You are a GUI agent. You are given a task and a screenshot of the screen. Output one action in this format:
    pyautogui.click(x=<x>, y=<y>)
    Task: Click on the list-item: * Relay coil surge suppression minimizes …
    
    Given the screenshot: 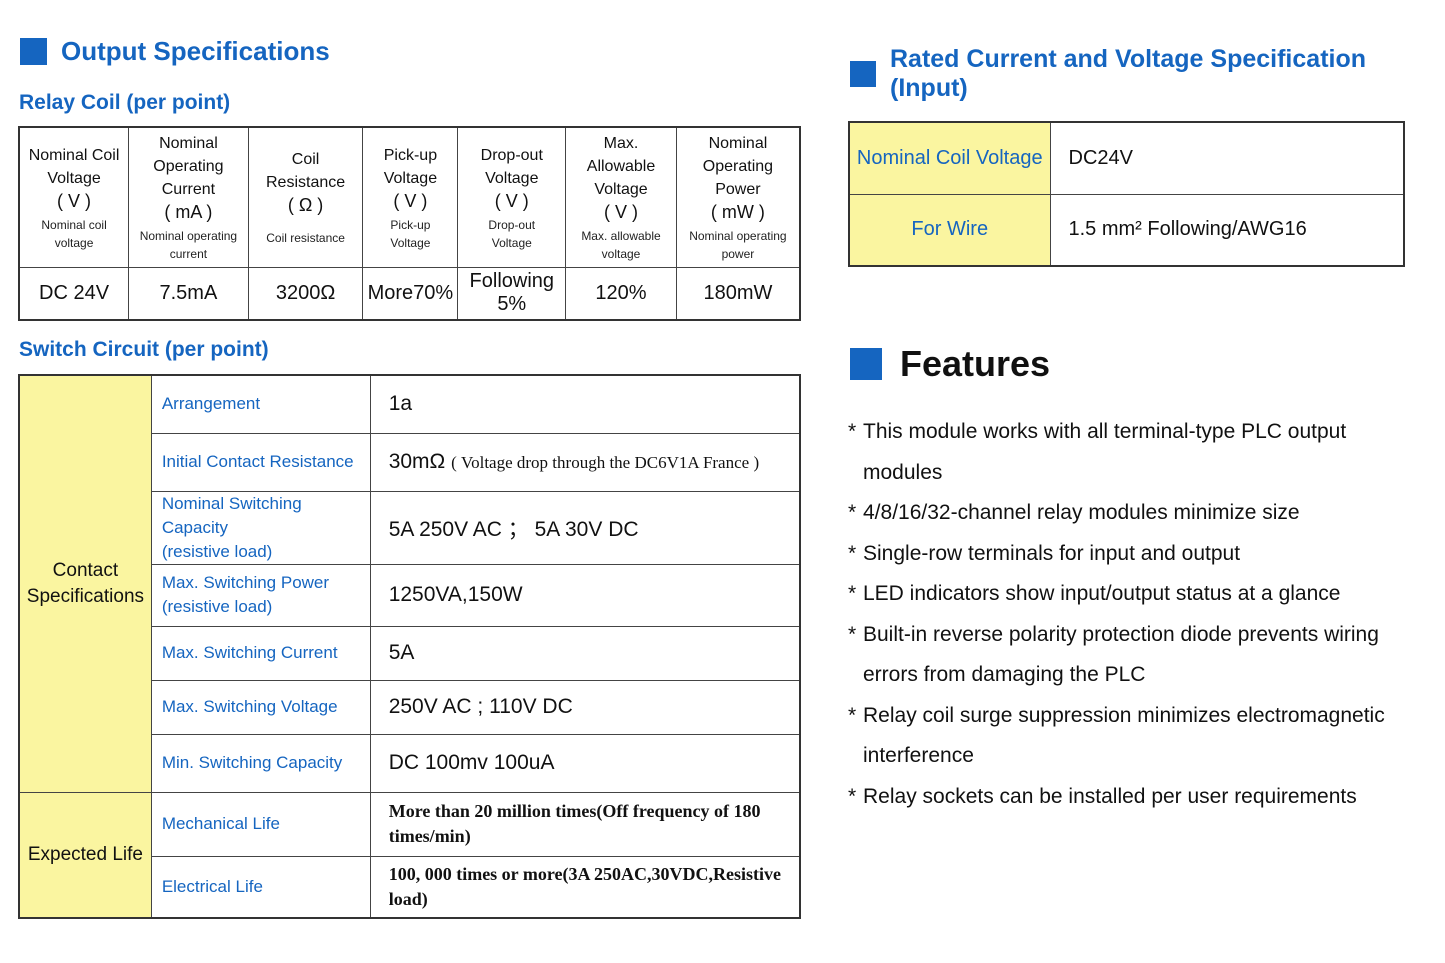 What is the action you would take?
    pyautogui.click(x=1138, y=736)
    